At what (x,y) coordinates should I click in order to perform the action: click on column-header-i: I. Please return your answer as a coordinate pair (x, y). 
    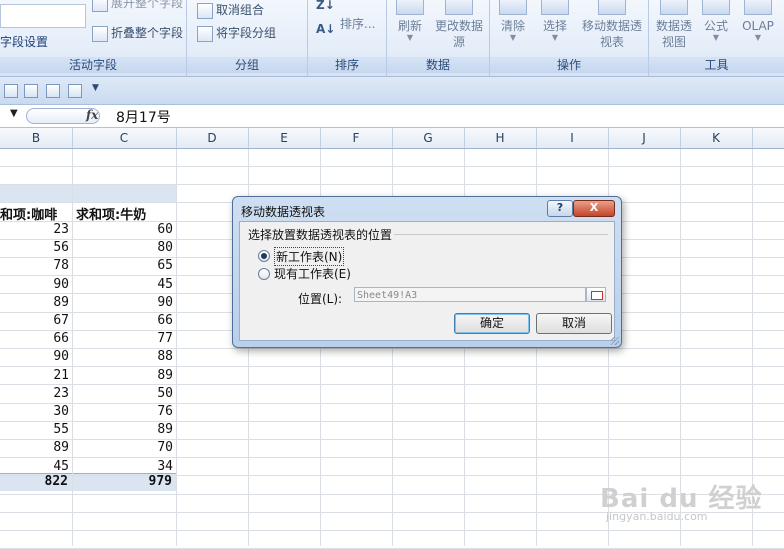
    Looking at the image, I should click on (572, 138).